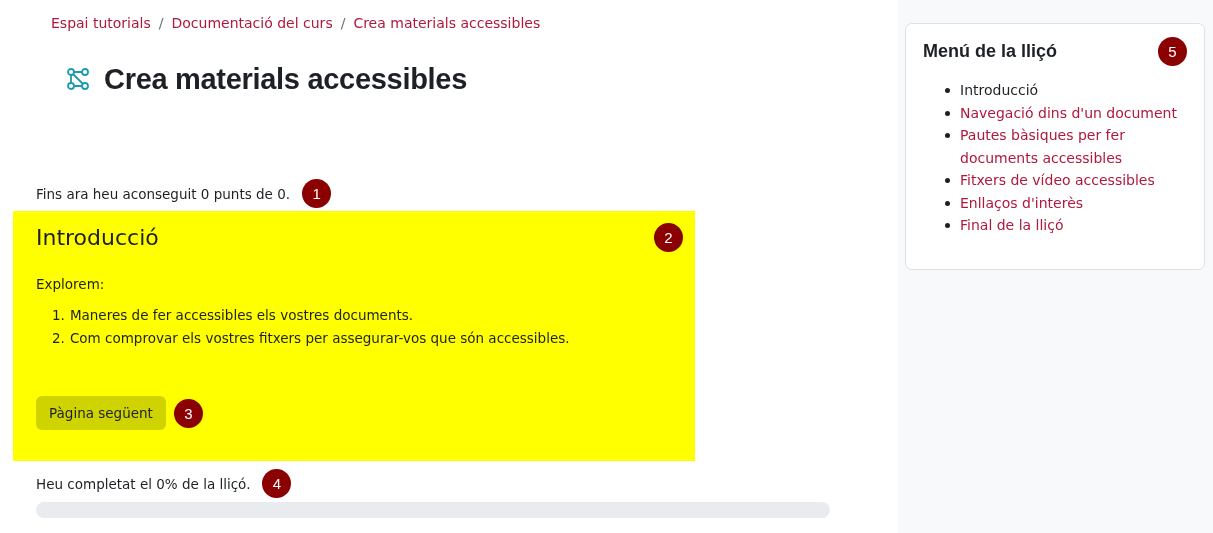  I want to click on score-text: Fins ara heu aconseguit 0 punts de 0., so click(163, 193).